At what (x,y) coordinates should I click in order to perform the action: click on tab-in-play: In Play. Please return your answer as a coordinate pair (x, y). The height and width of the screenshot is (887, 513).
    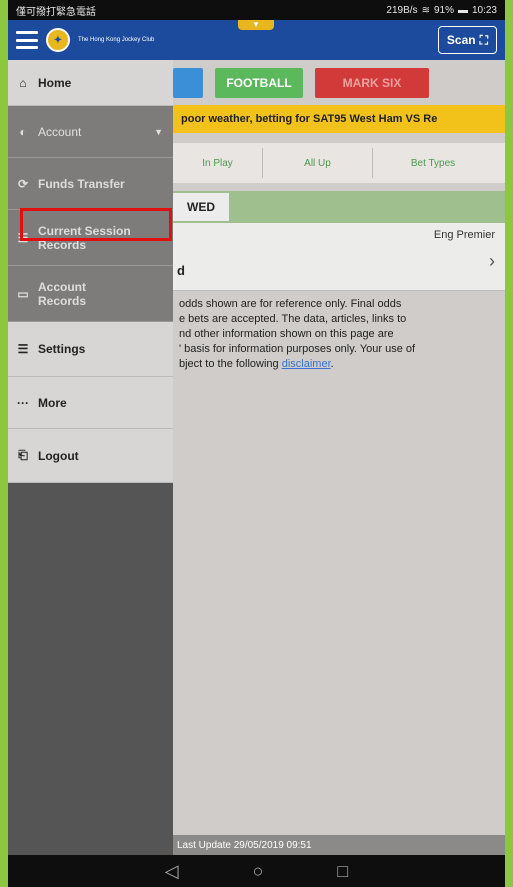
    Looking at the image, I should click on (218, 163).